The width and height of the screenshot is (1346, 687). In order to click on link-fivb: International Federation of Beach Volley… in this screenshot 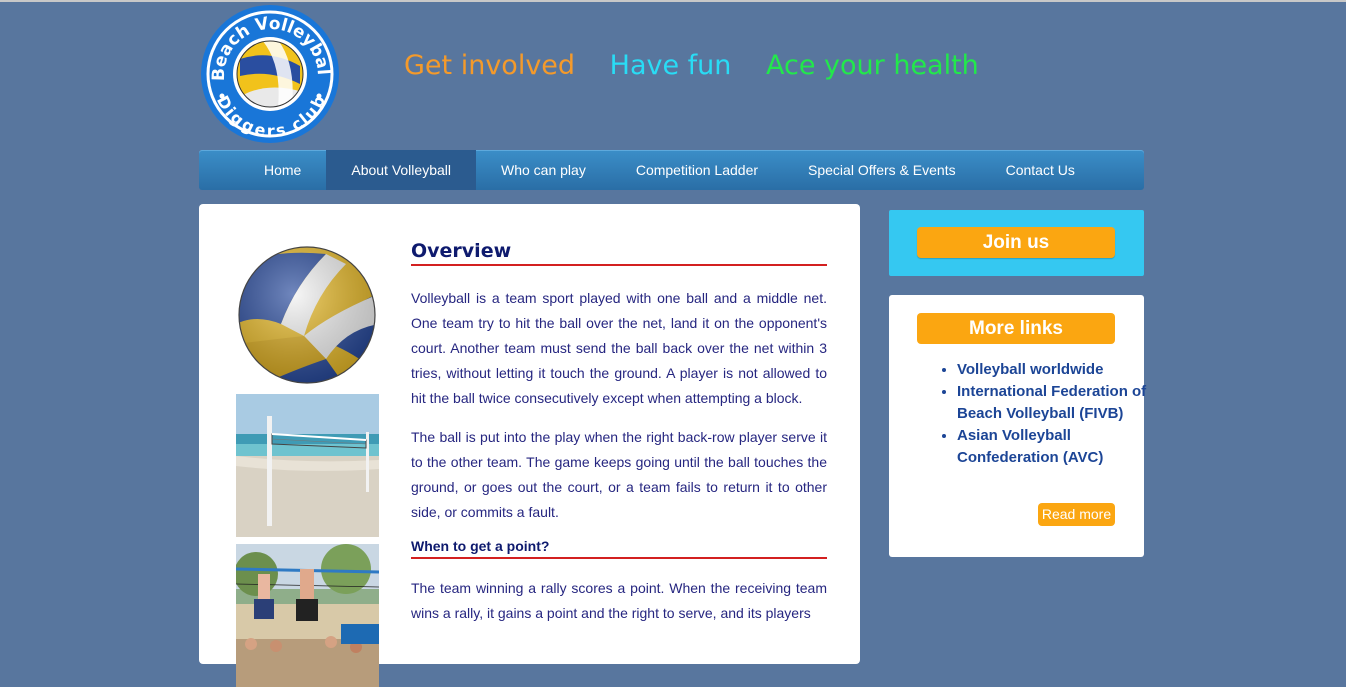, I will do `click(1057, 403)`.